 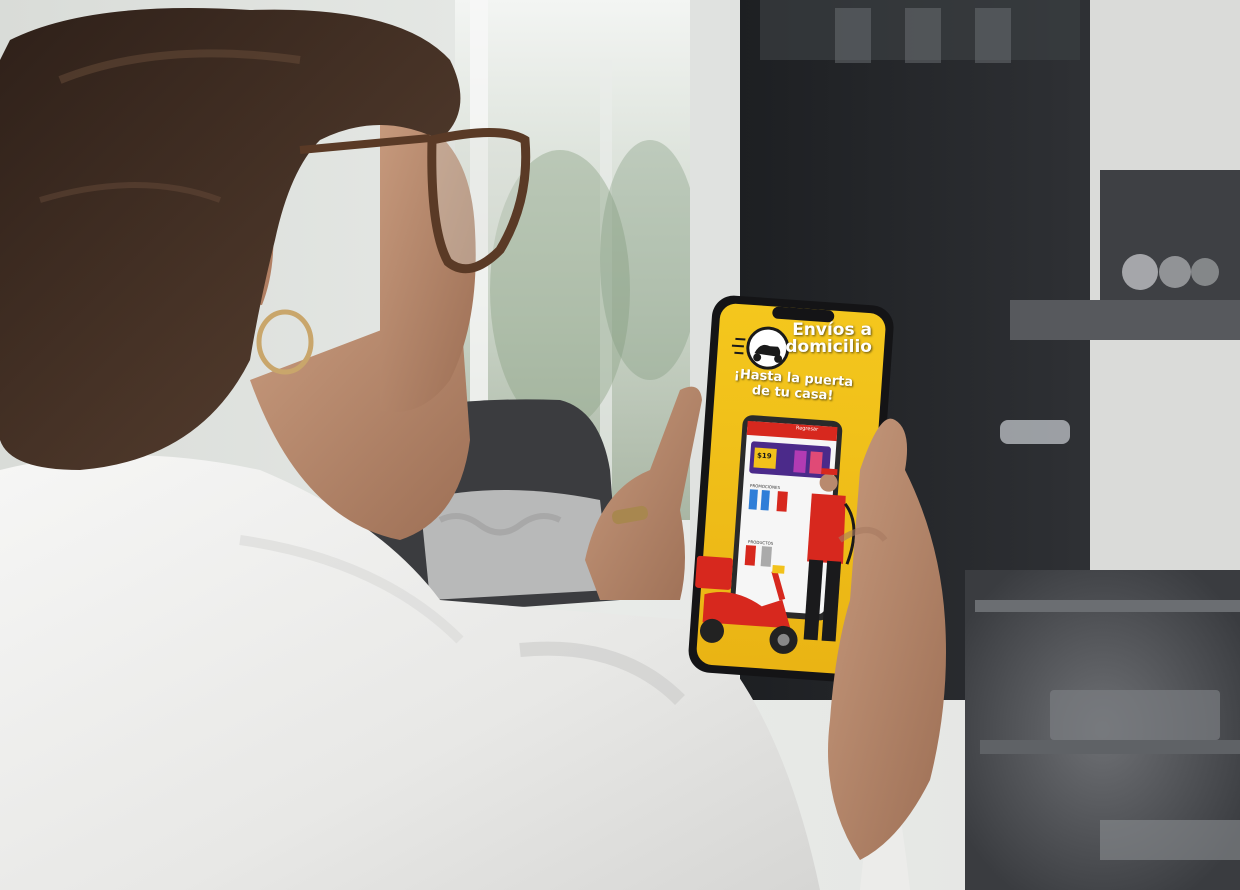 I want to click on screen-headline-line2: domicilio, so click(x=828, y=347).